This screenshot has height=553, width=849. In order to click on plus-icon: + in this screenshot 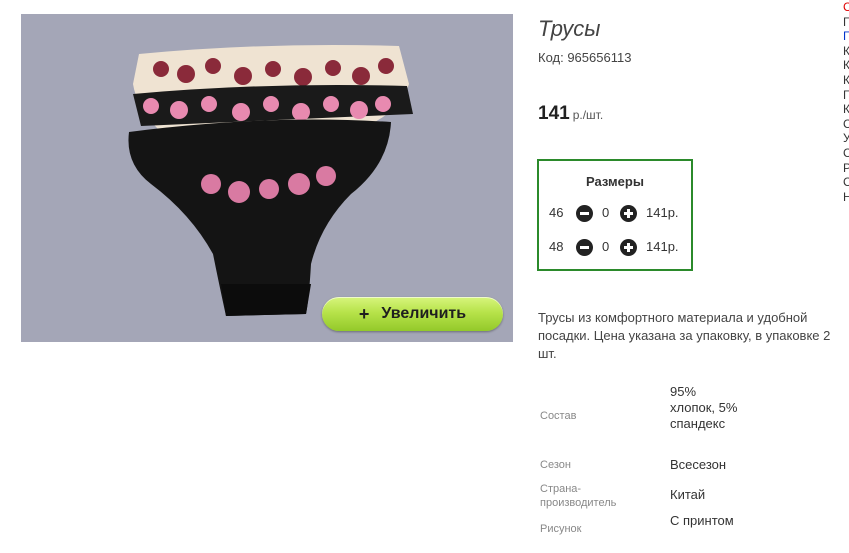, I will do `click(364, 313)`.